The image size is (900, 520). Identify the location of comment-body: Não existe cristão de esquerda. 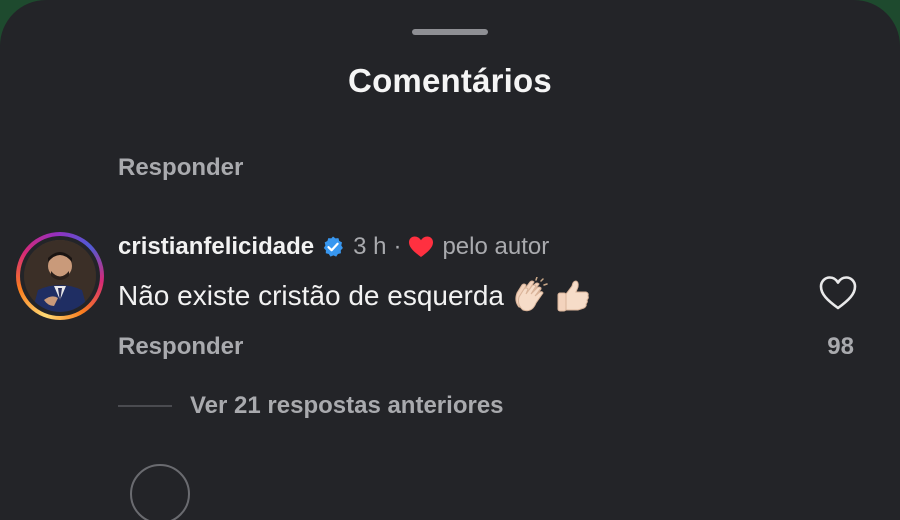
(355, 295).